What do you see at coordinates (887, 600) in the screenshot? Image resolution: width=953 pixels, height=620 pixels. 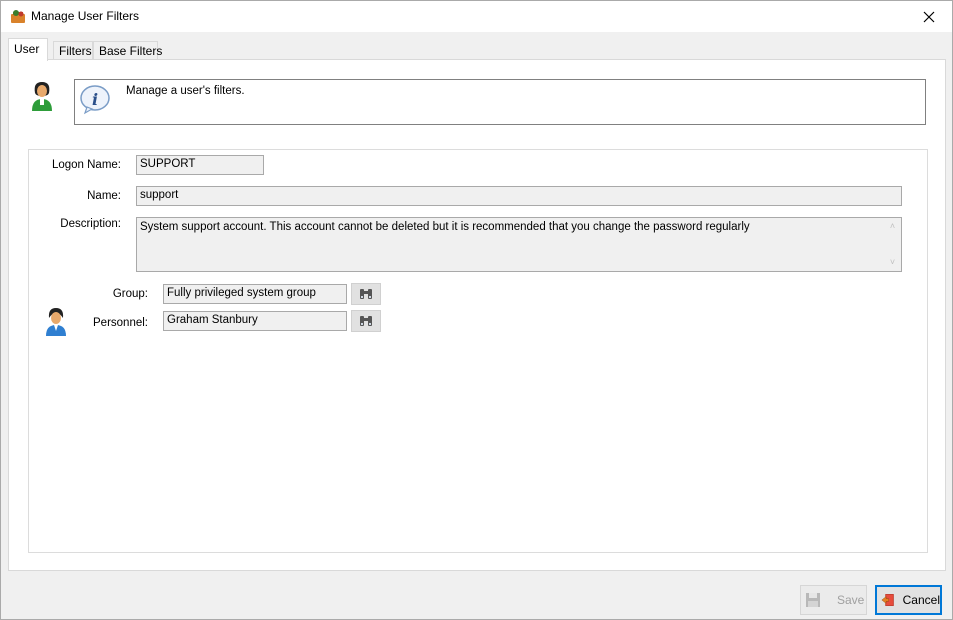 I see `exit-door-icon` at bounding box center [887, 600].